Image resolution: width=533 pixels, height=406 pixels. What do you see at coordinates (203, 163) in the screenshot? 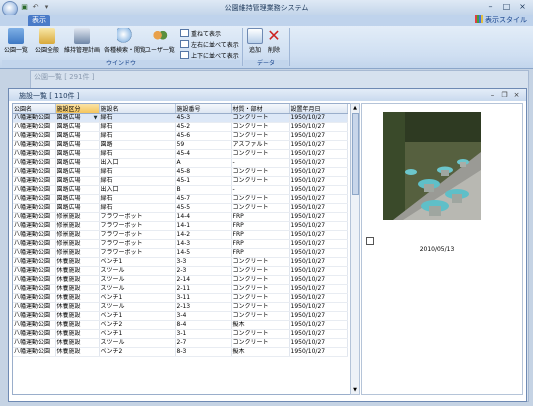
I see `table-cell: A` at bounding box center [203, 163].